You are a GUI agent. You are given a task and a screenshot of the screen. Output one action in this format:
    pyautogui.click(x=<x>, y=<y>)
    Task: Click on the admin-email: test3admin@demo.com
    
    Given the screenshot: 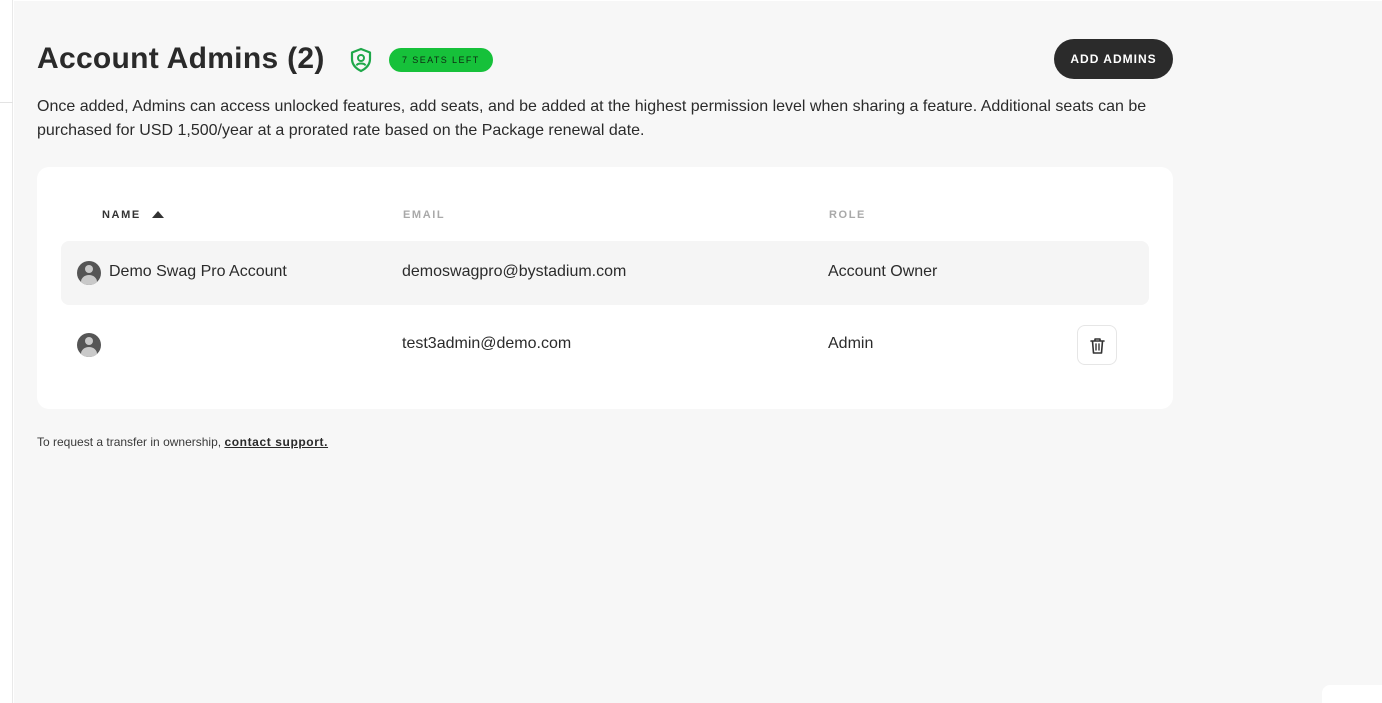 What is the action you would take?
    pyautogui.click(x=487, y=343)
    